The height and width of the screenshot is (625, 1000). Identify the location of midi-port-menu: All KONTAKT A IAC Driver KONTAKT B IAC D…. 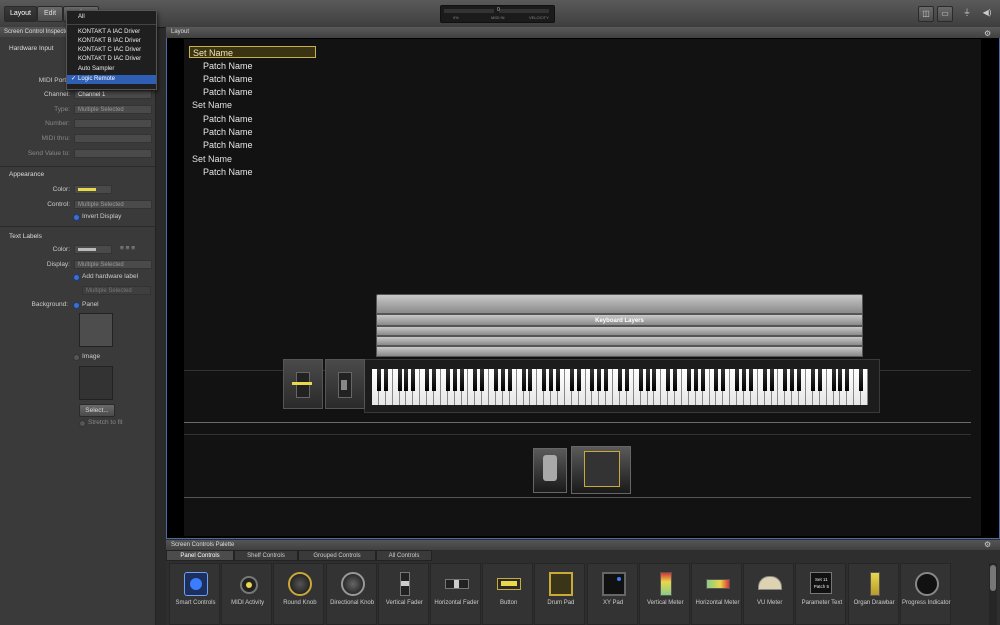
(111, 50).